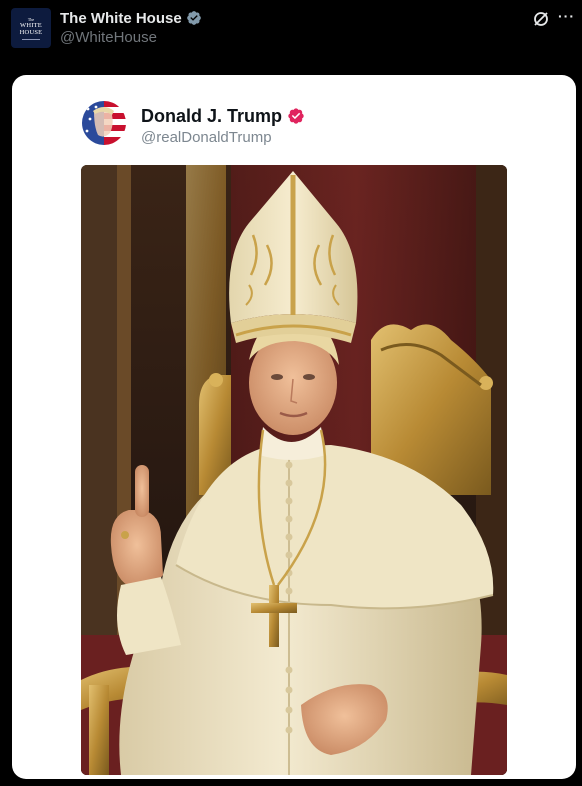  What do you see at coordinates (541, 19) in the screenshot?
I see `grok-icon` at bounding box center [541, 19].